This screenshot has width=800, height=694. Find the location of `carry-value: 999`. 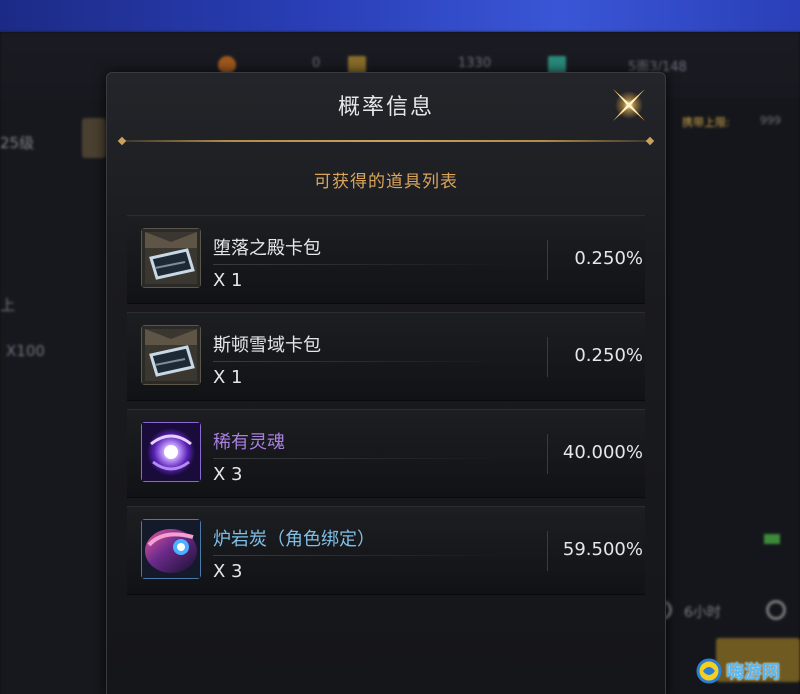

carry-value: 999 is located at coordinates (770, 120).